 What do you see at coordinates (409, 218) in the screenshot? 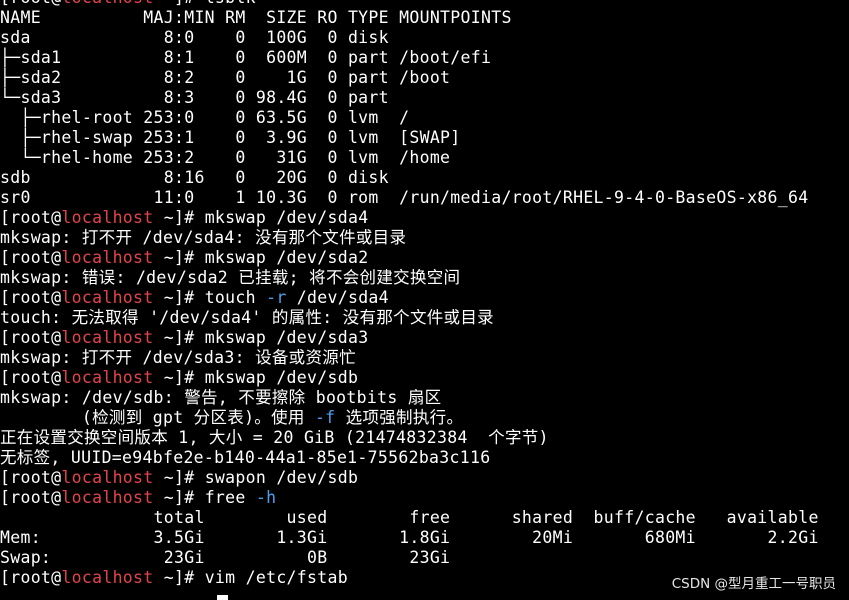
I see `prompt-line: [root@localhost ~]# mkswap /dev/sda4` at bounding box center [409, 218].